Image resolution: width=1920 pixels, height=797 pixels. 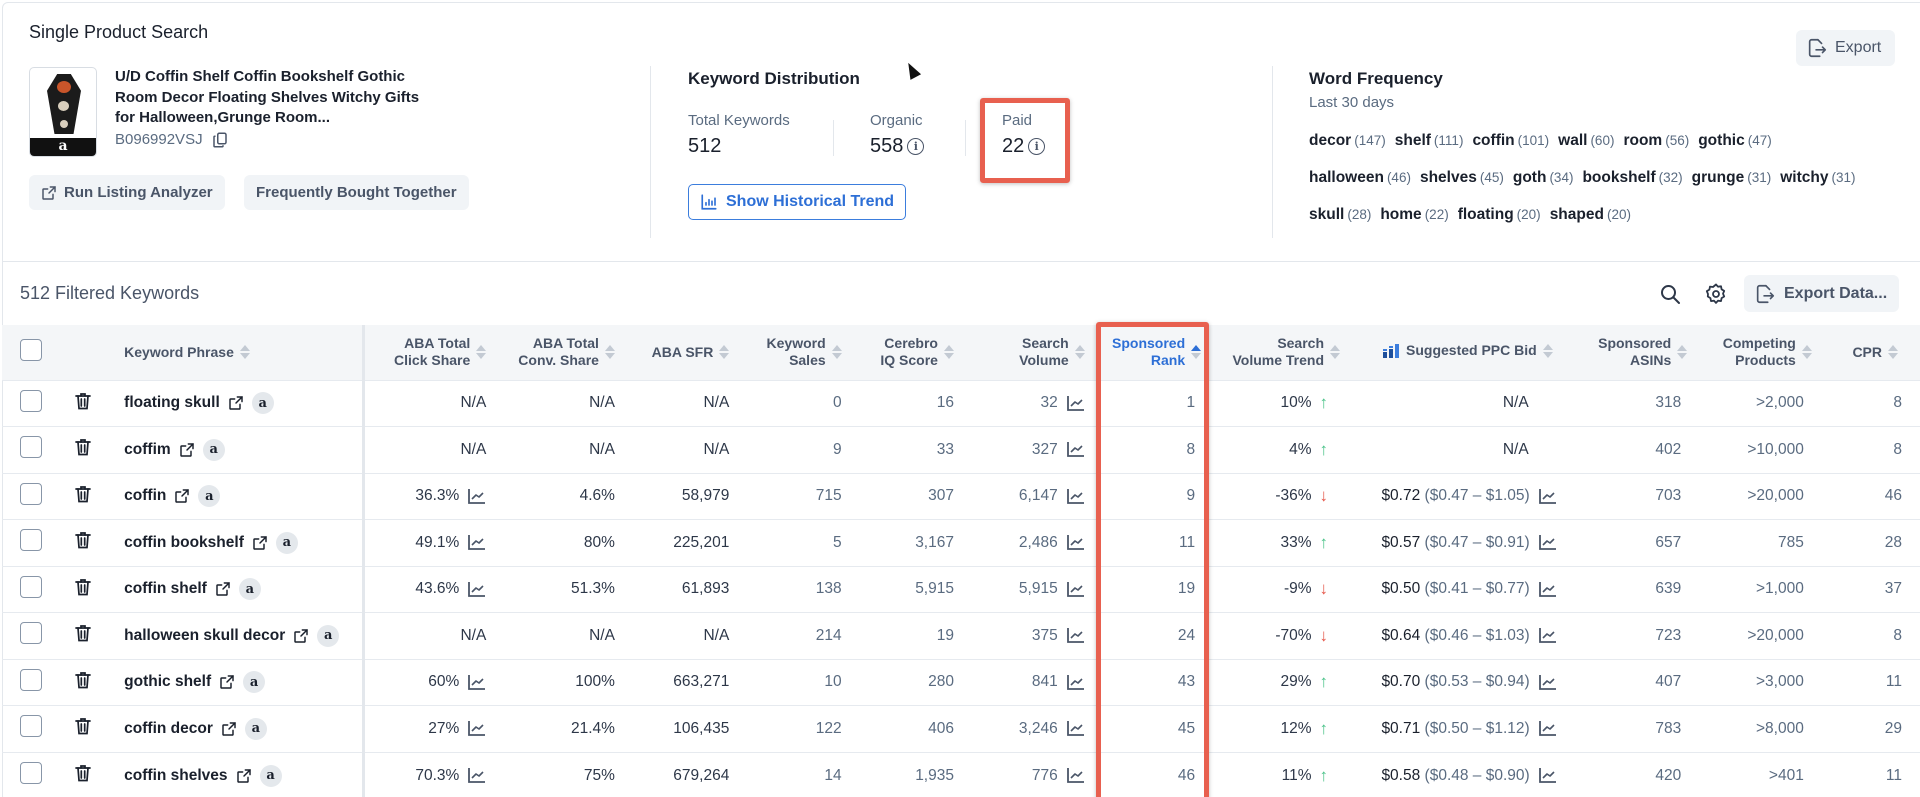 I want to click on keyword-phrase: coffin bookshelf, so click(x=184, y=543).